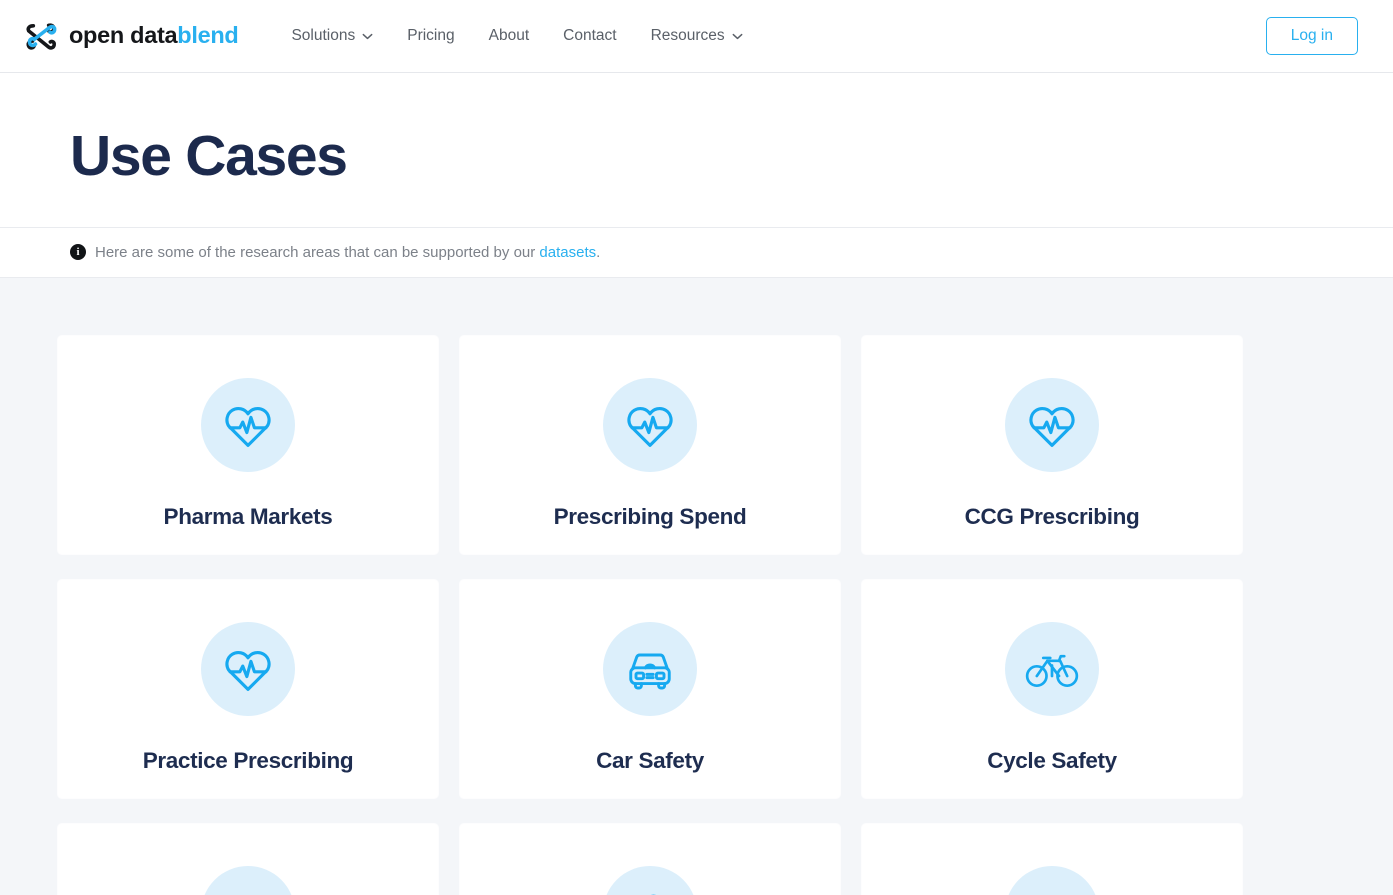 Image resolution: width=1393 pixels, height=895 pixels. Describe the element at coordinates (1052, 516) in the screenshot. I see `card-title: CCG Prescribing` at that location.